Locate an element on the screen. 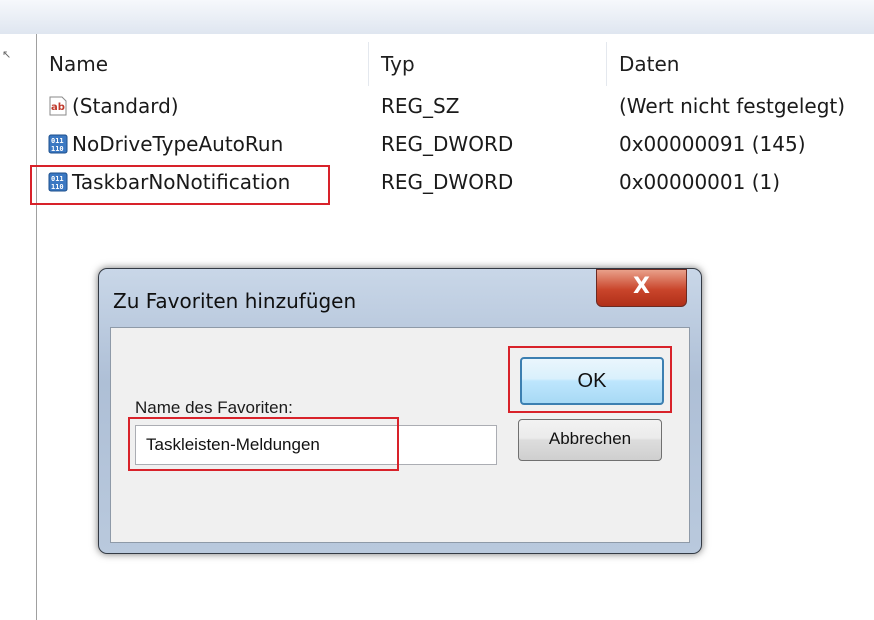 The height and width of the screenshot is (620, 874). binary-value-icon: 011 110 is located at coordinates (58, 144).